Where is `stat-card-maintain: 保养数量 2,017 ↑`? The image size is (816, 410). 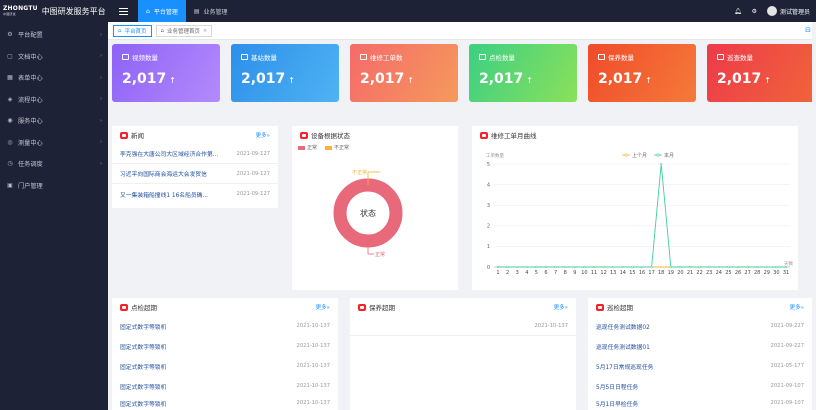 stat-card-maintain: 保养数量 2,017 ↑ is located at coordinates (642, 73).